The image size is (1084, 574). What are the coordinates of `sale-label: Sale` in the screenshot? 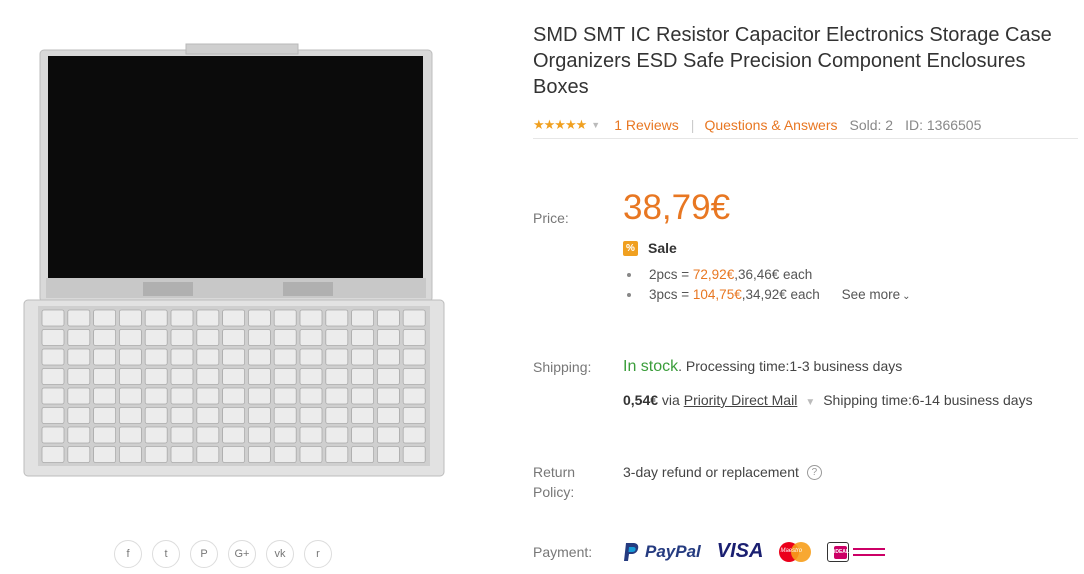 It's located at (662, 248).